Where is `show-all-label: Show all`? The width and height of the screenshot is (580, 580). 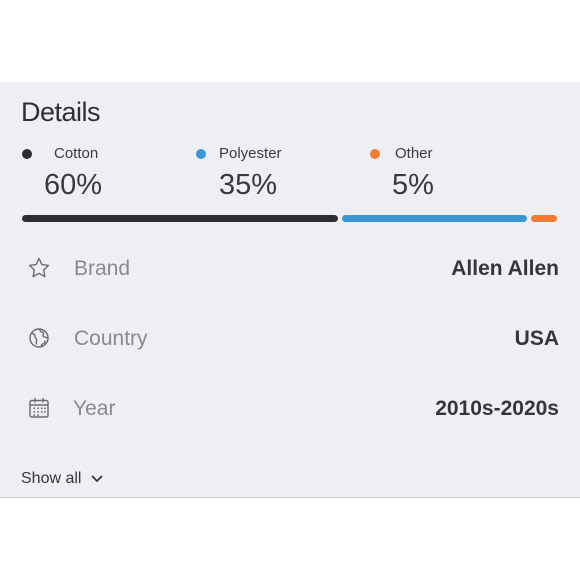
show-all-label: Show all is located at coordinates (51, 478).